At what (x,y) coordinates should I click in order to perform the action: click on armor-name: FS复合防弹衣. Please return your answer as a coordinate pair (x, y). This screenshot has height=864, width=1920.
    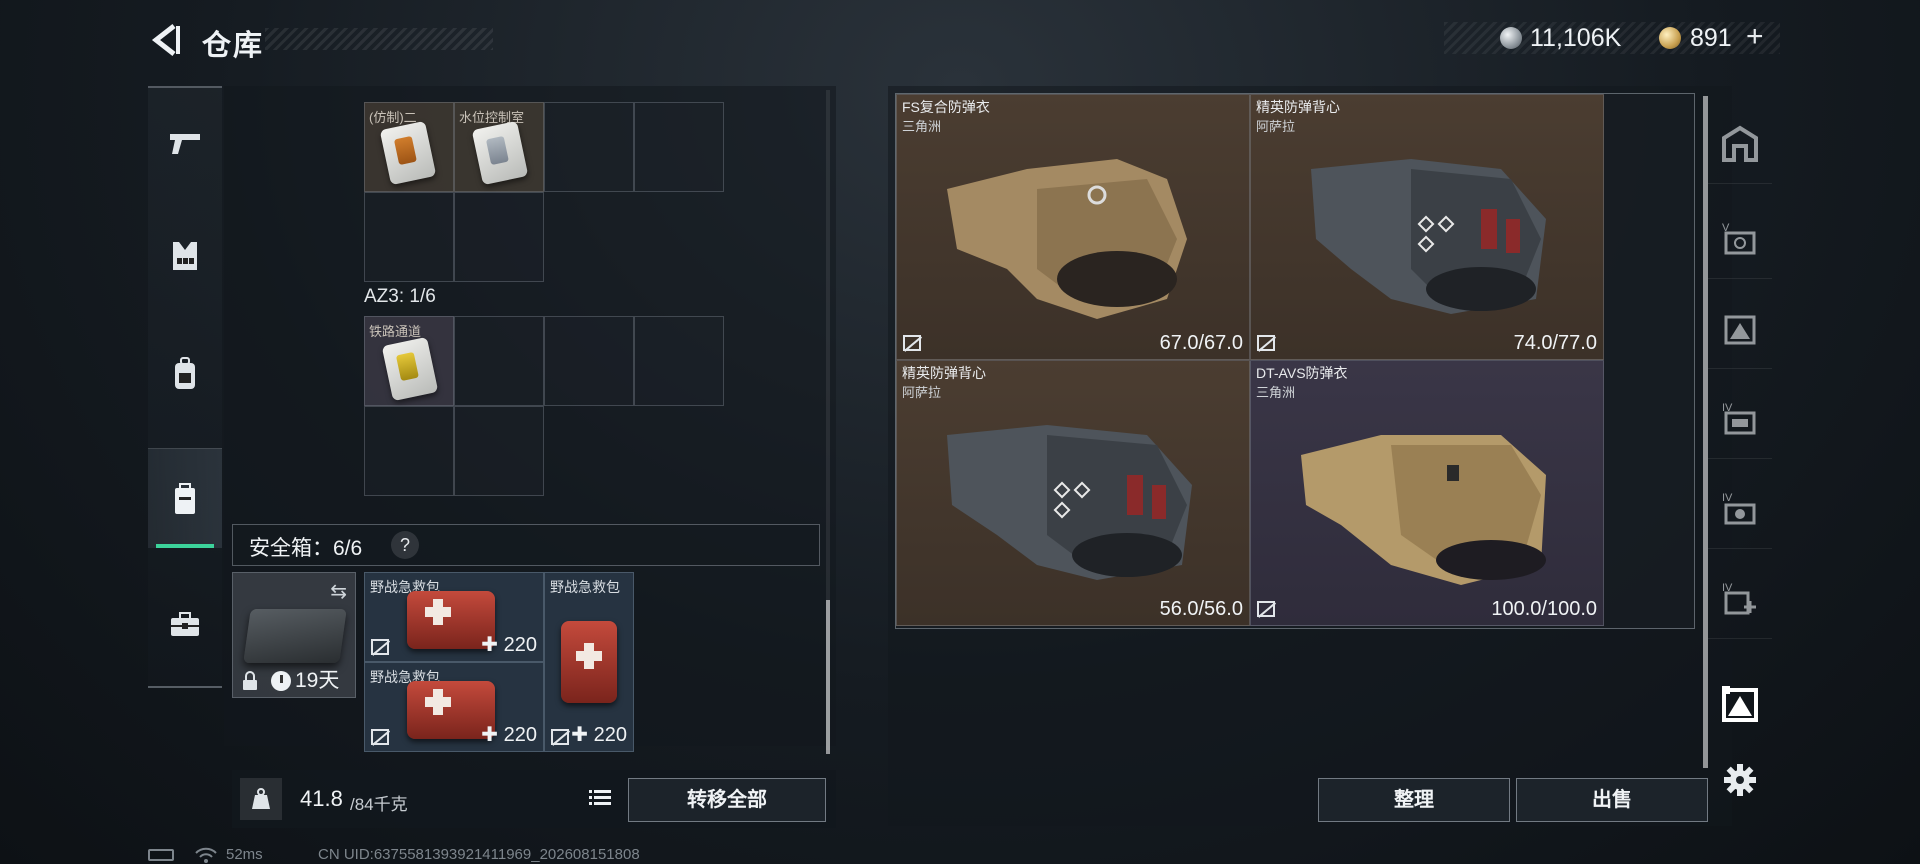
    Looking at the image, I should click on (946, 107).